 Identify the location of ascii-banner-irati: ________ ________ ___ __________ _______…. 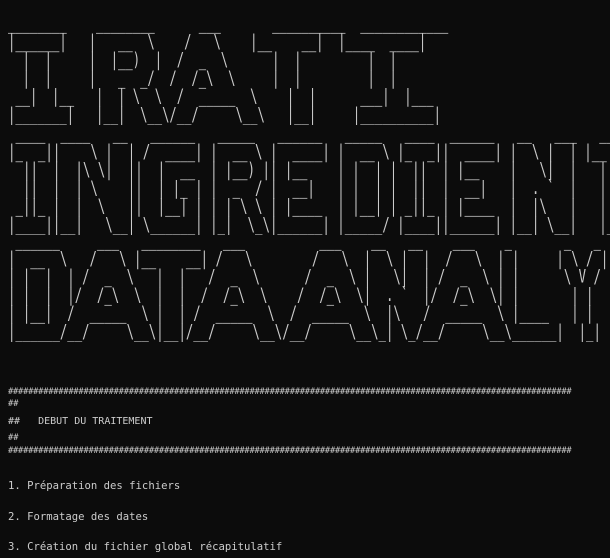
(228, 68).